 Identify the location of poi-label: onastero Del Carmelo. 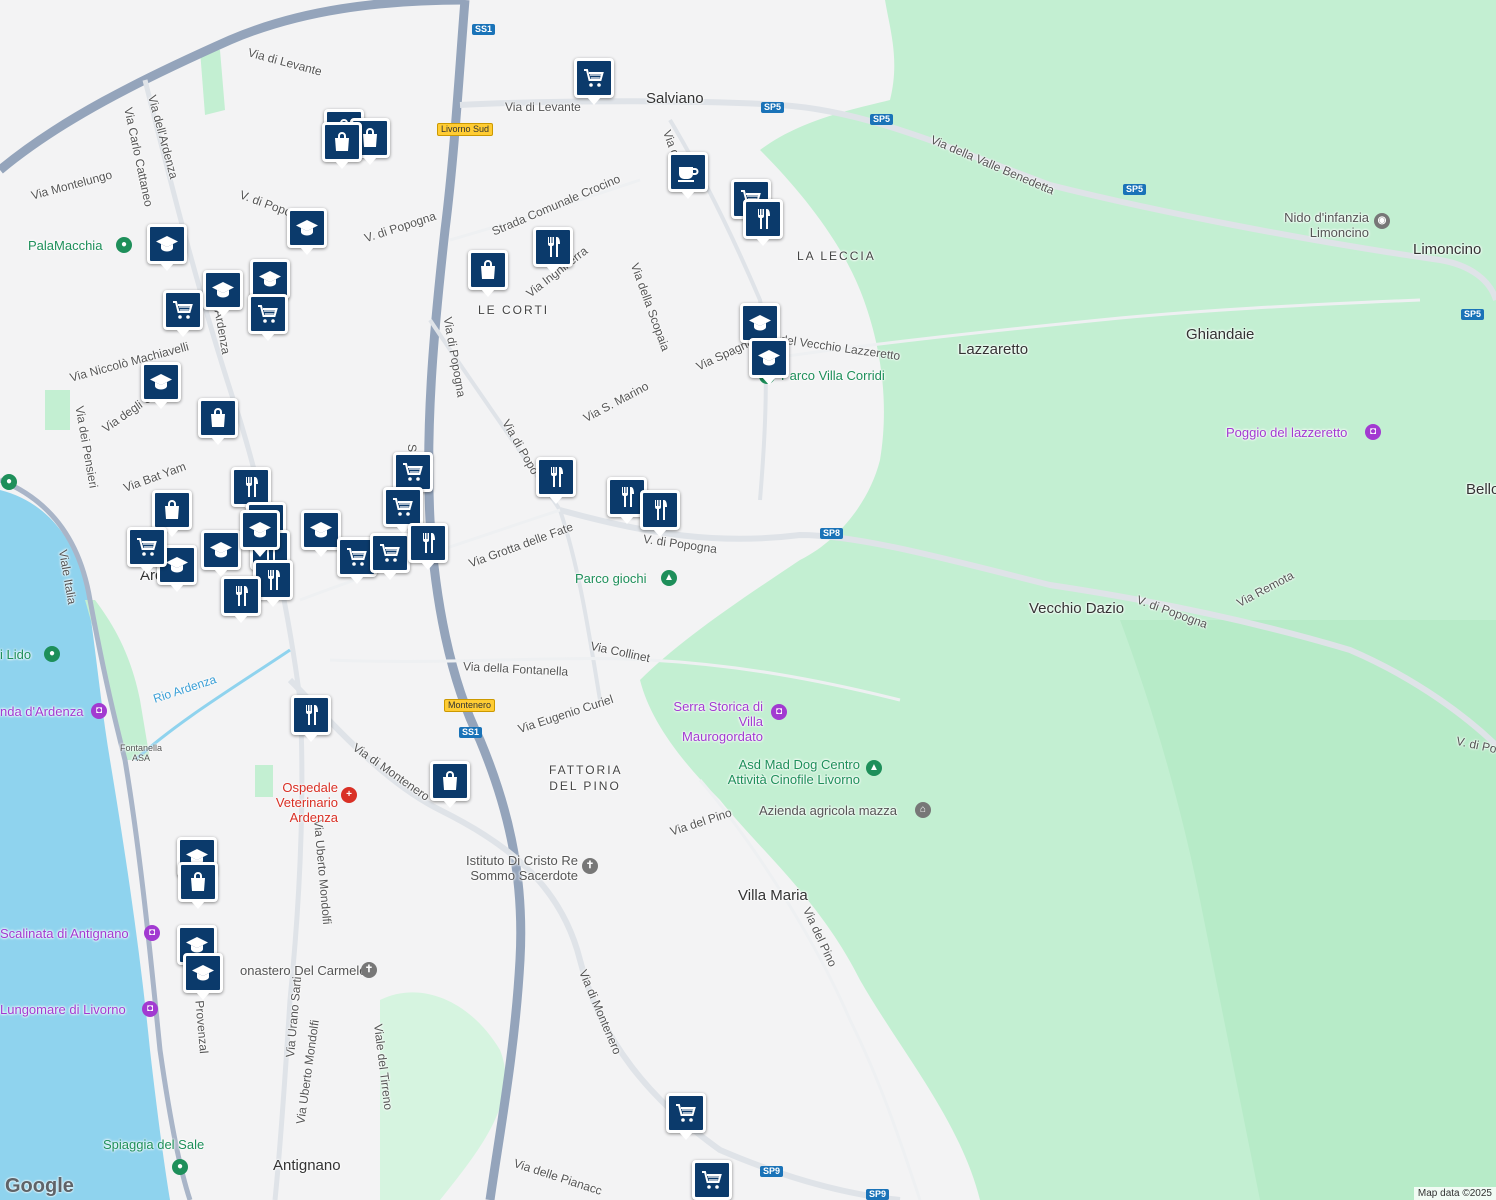
(303, 970).